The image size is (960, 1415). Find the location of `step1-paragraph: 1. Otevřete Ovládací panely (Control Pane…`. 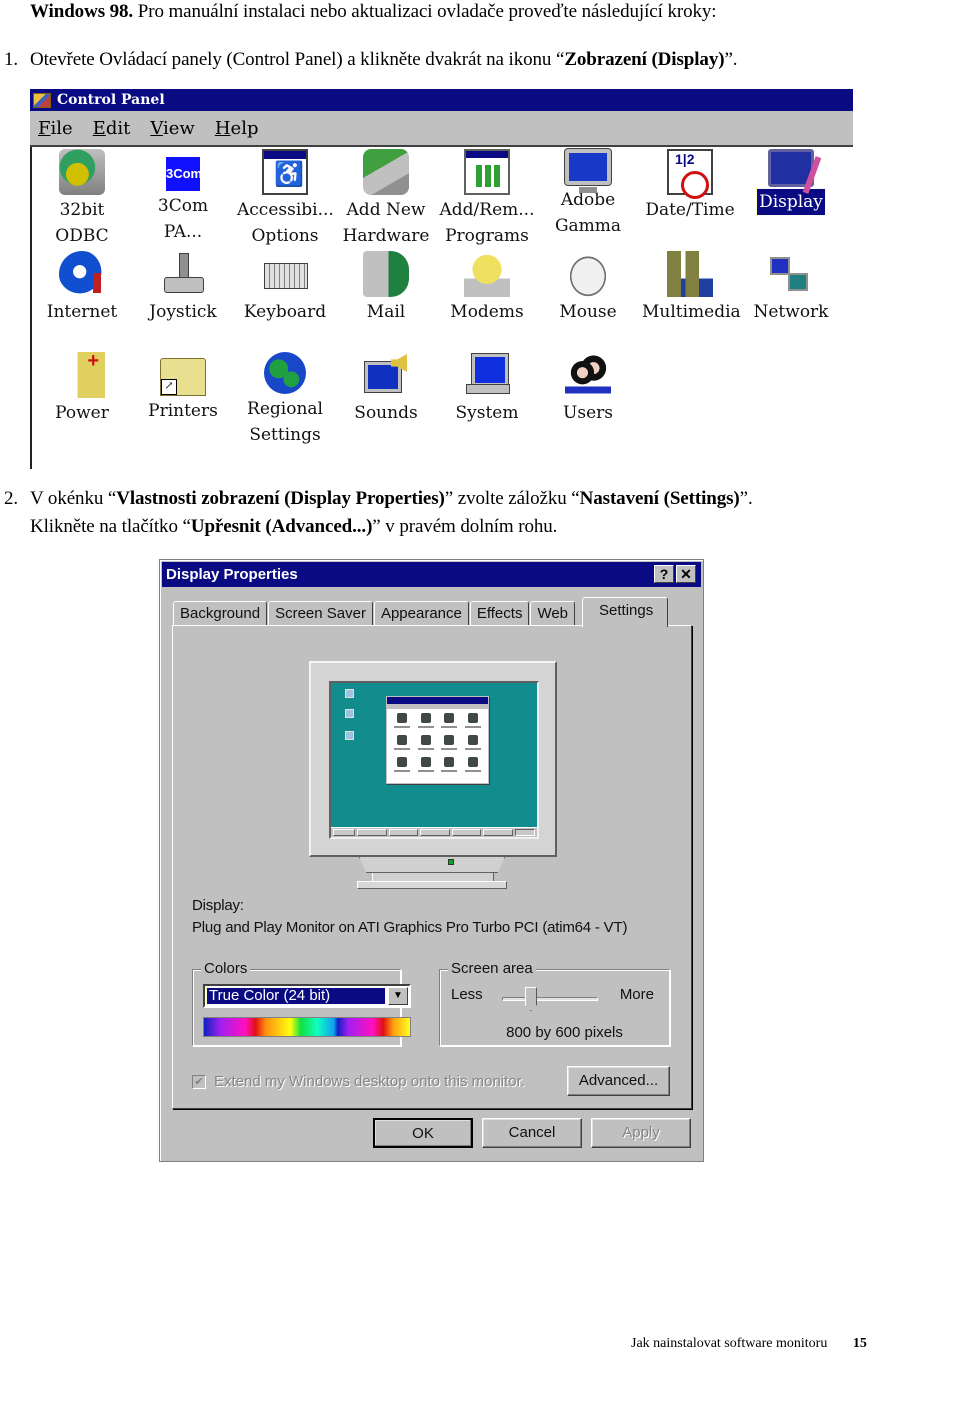

step1-paragraph: 1. Otevřete Ovládací panely (Control Pane… is located at coordinates (371, 60).